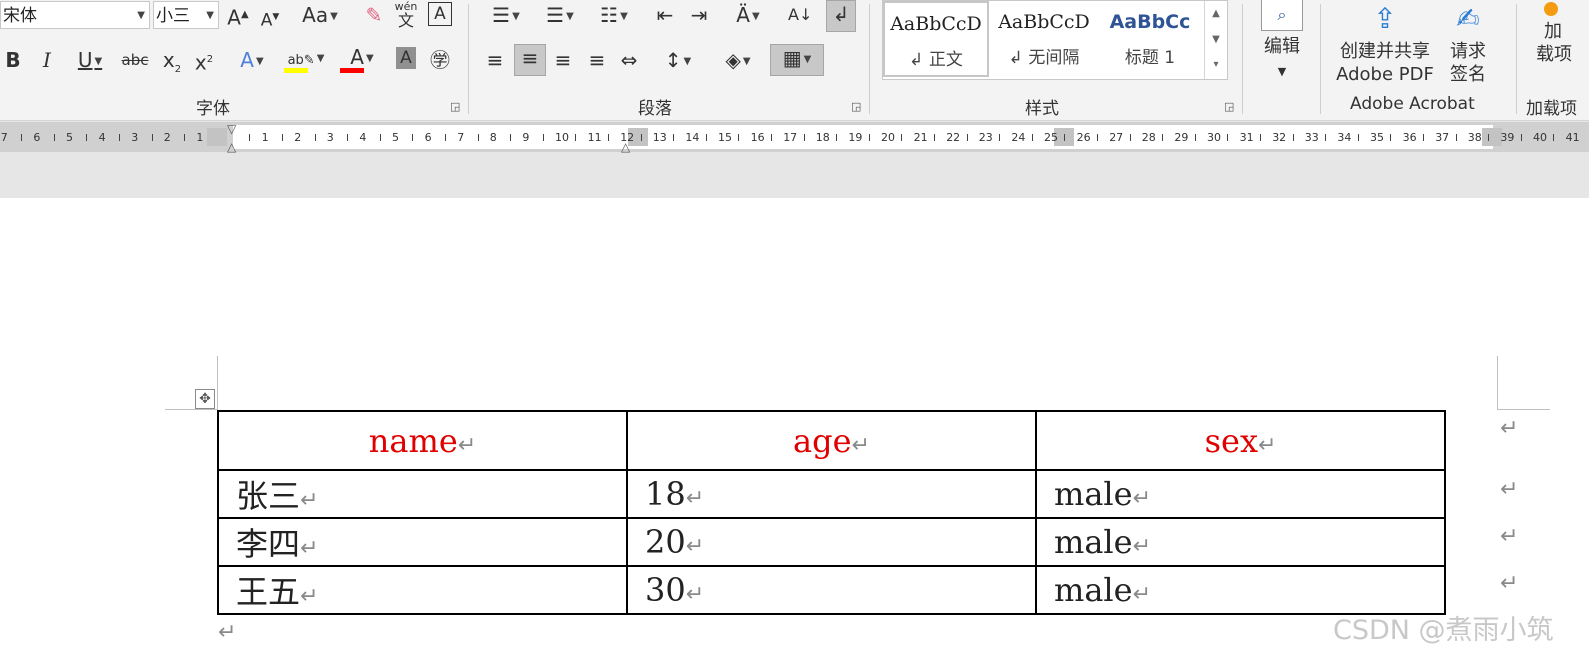 This screenshot has height=662, width=1589. What do you see at coordinates (1240, 440) in the screenshot?
I see `header-cell: sex↵` at bounding box center [1240, 440].